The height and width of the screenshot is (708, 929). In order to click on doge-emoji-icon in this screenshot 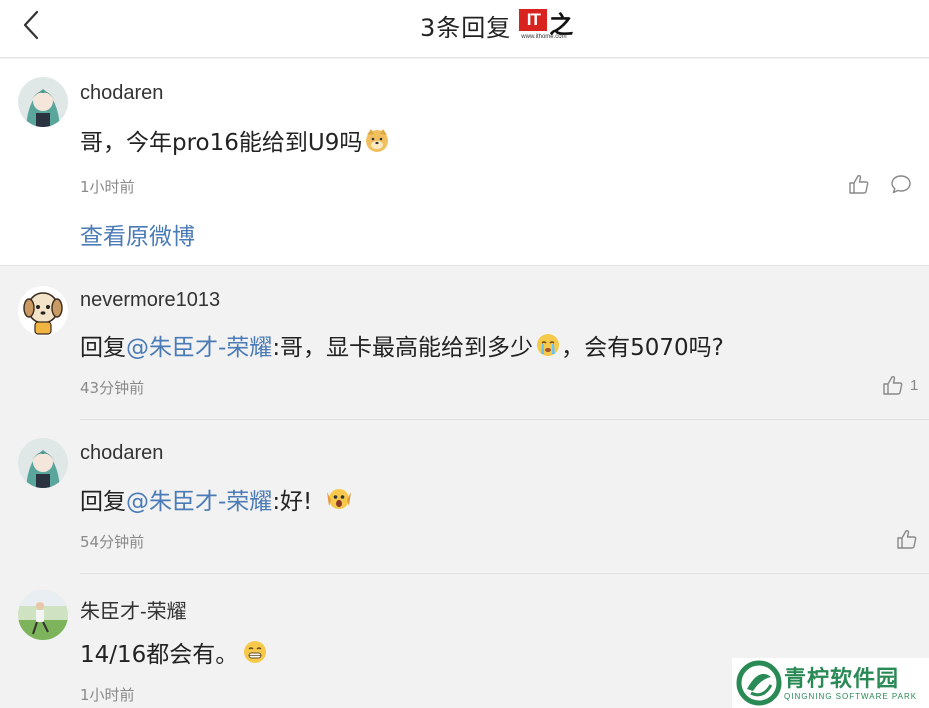, I will do `click(377, 140)`.